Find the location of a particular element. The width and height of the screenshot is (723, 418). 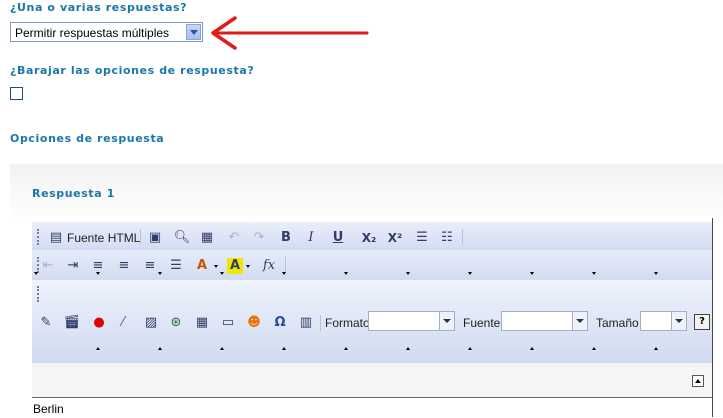

horizontal-rule-icon: ▭ is located at coordinates (228, 323).